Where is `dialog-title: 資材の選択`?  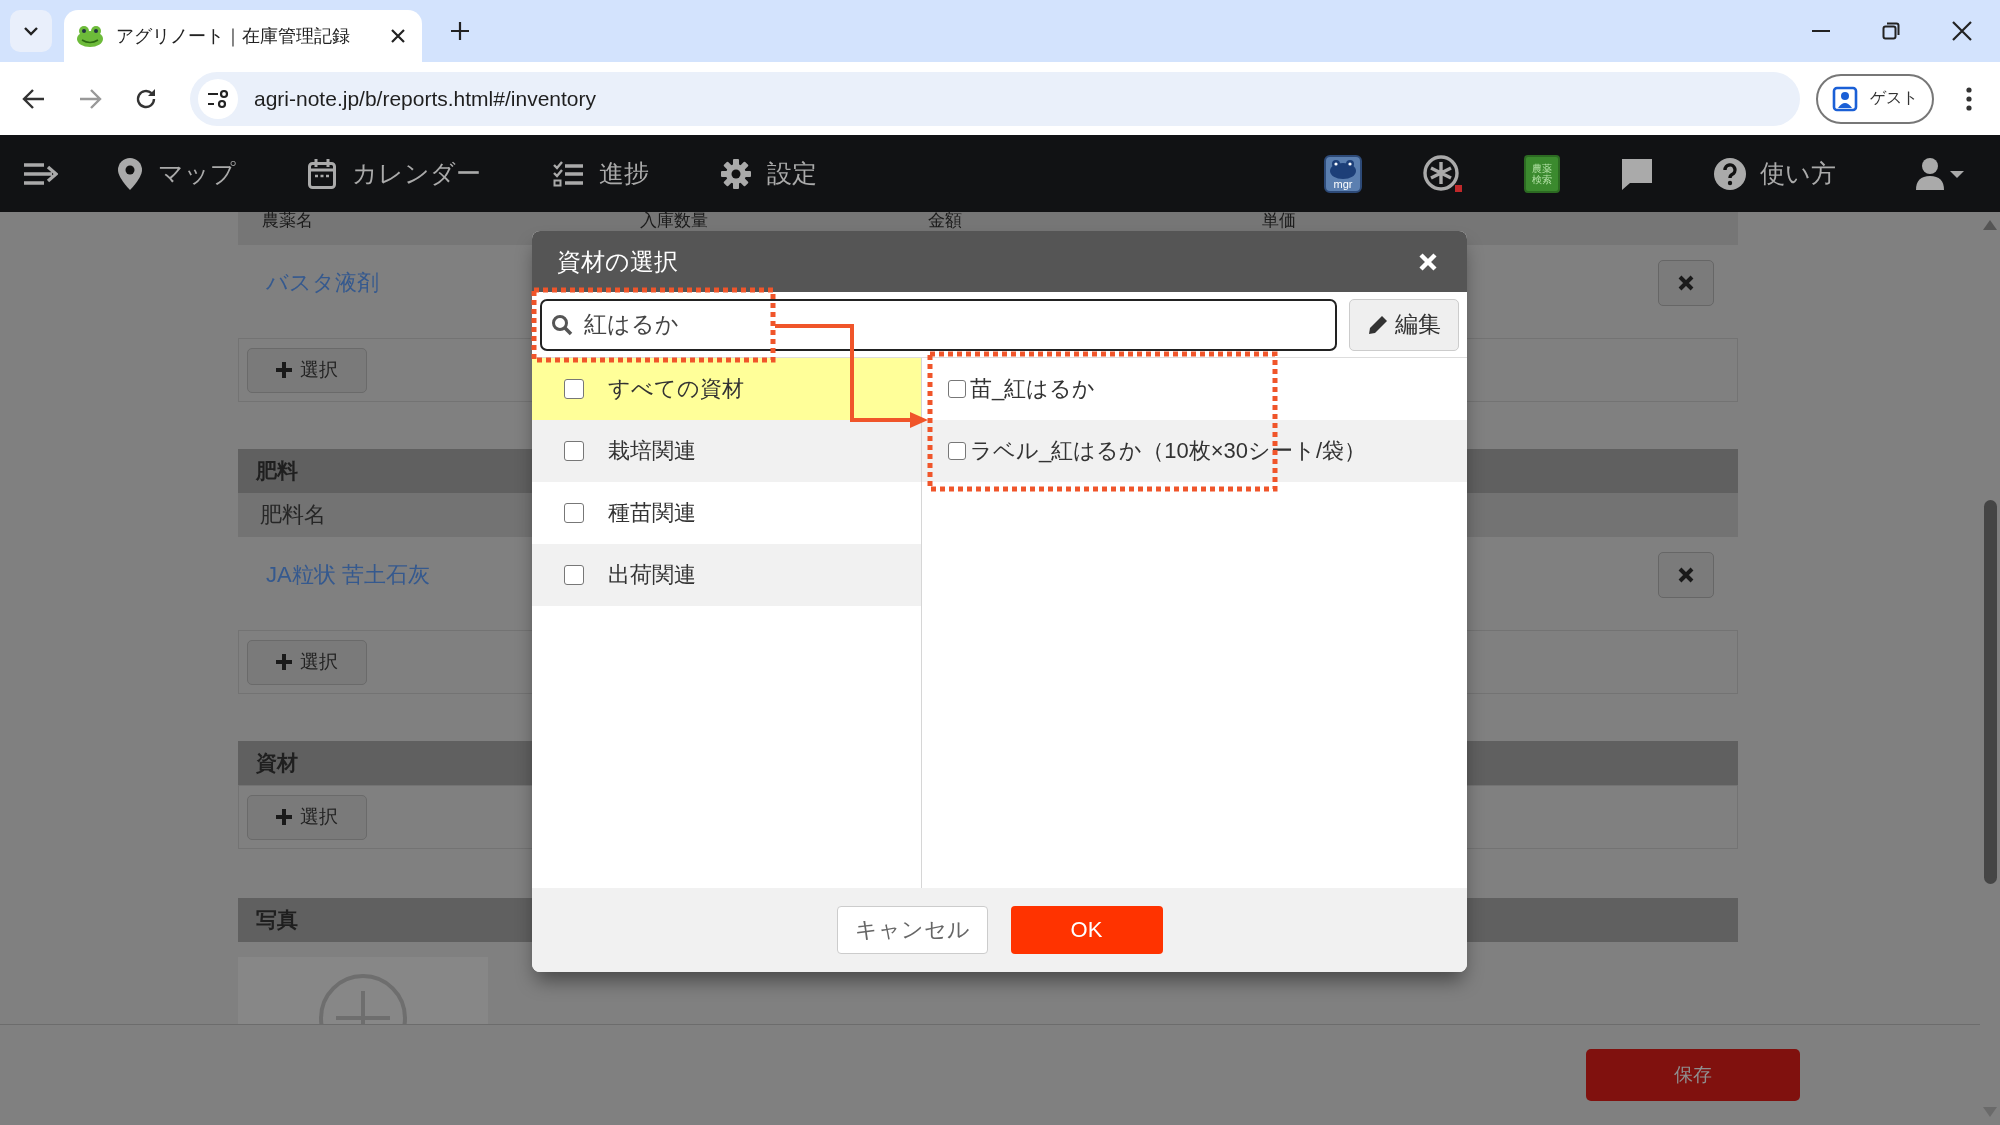 dialog-title: 資材の選択 is located at coordinates (617, 261).